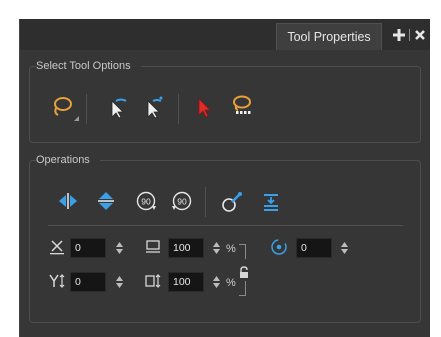  What do you see at coordinates (204, 107) in the screenshot?
I see `apply-to-all-icon` at bounding box center [204, 107].